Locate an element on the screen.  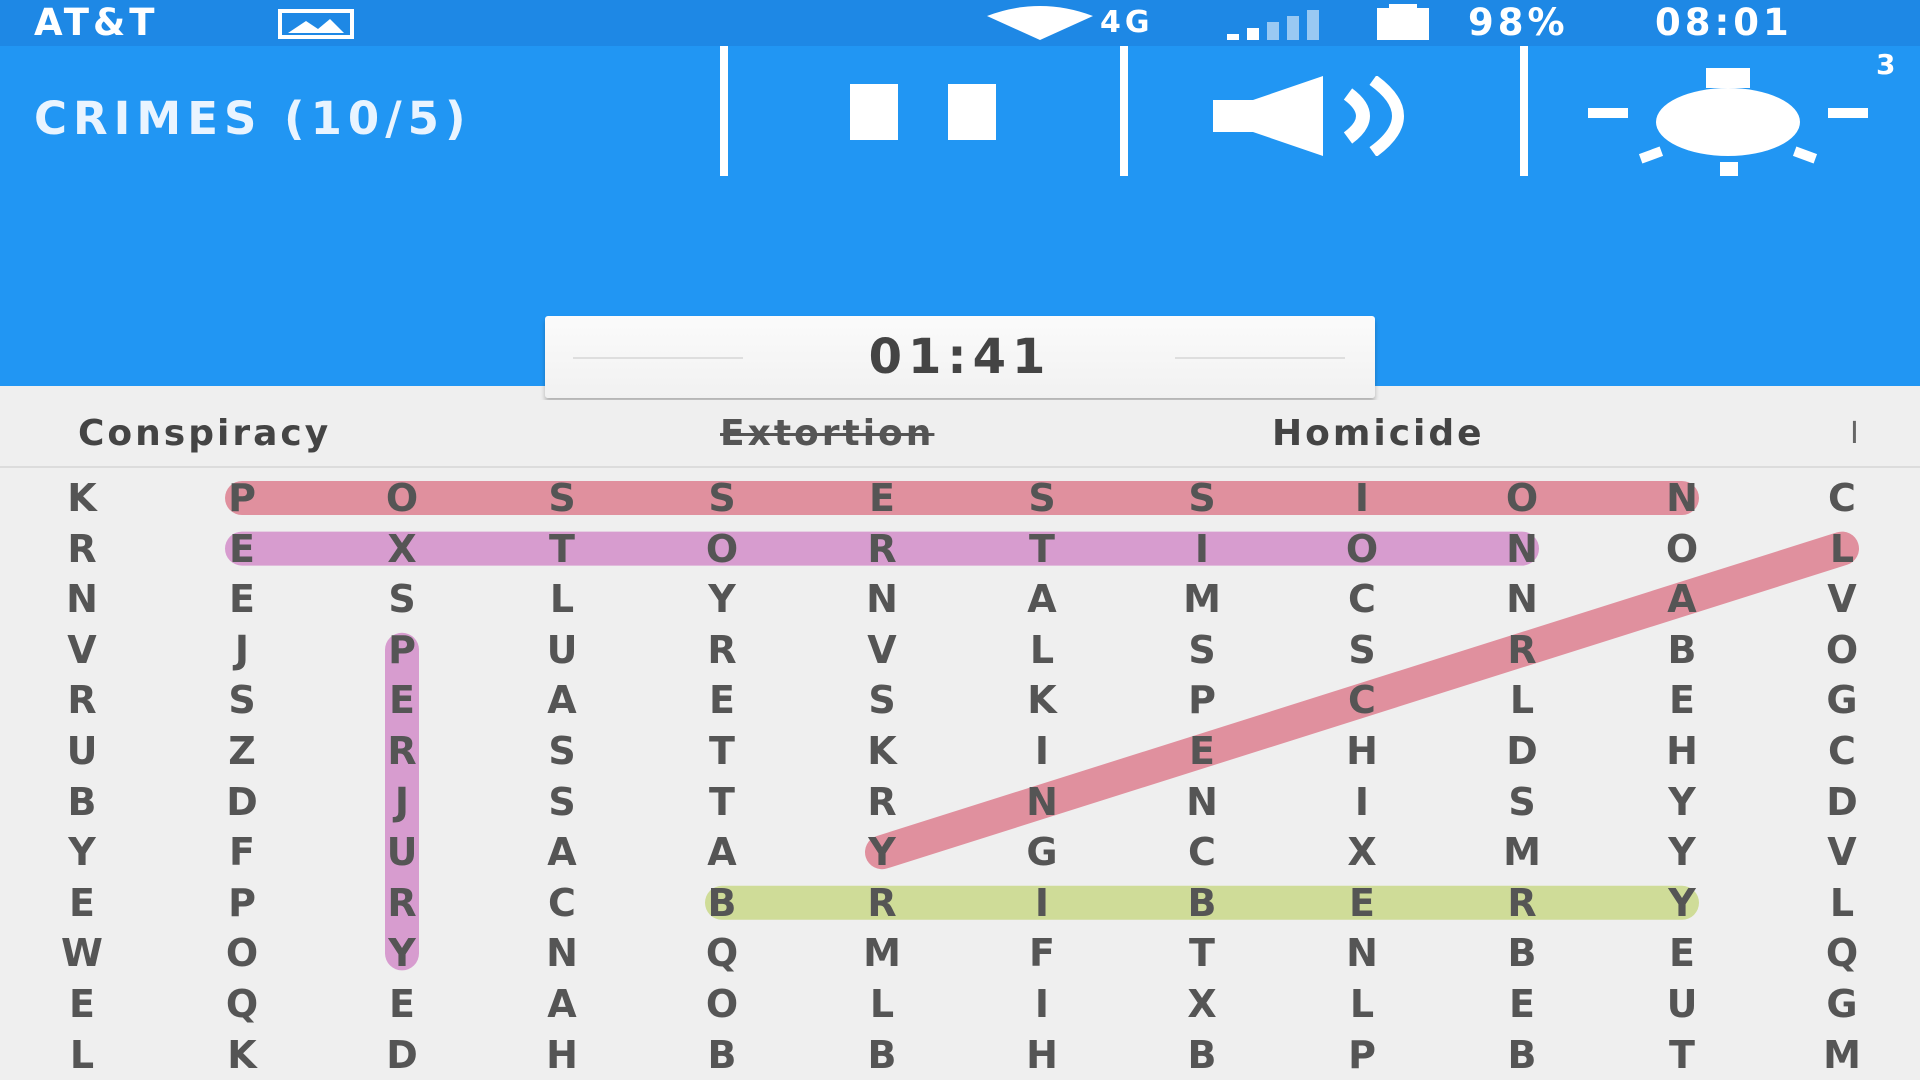
grid-cell: W is located at coordinates (82, 953).